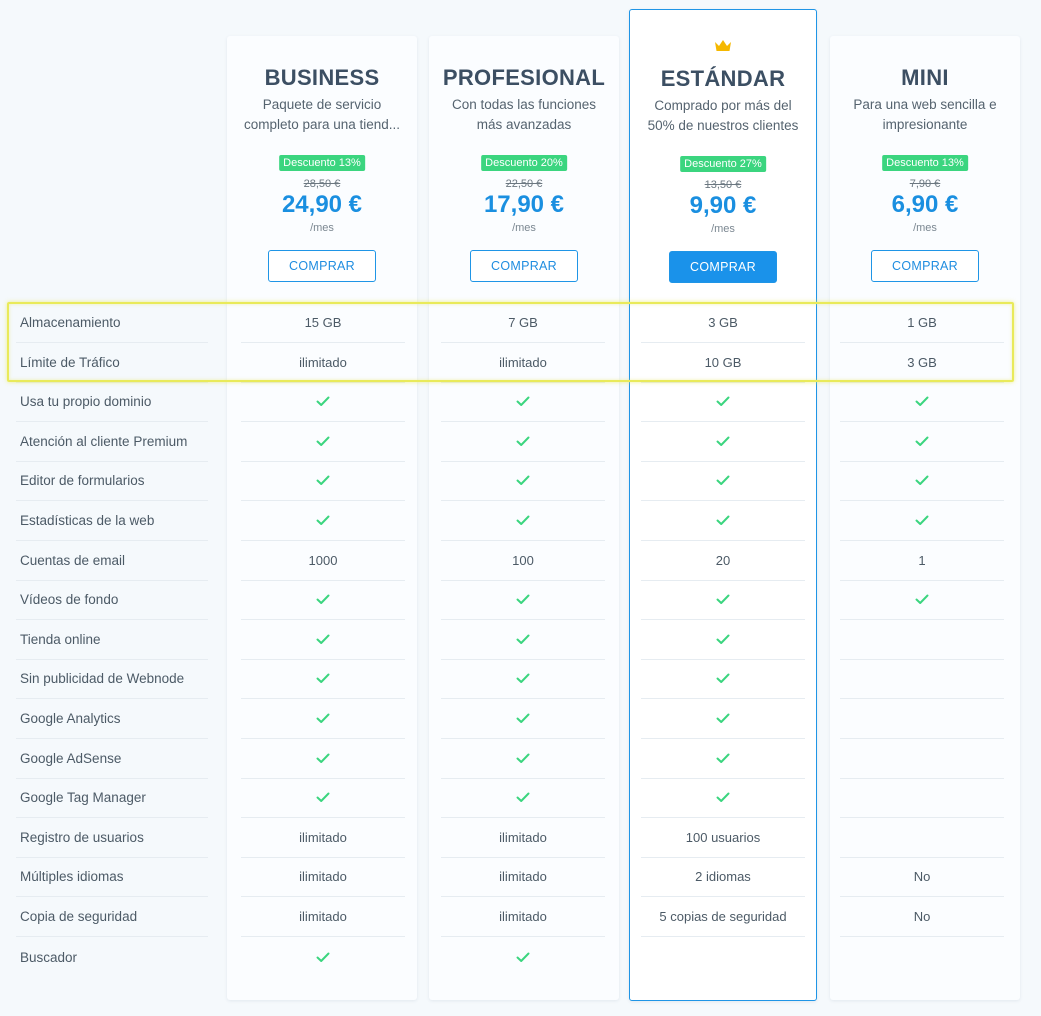  I want to click on feature-label: Registro de usuarios, so click(112, 838).